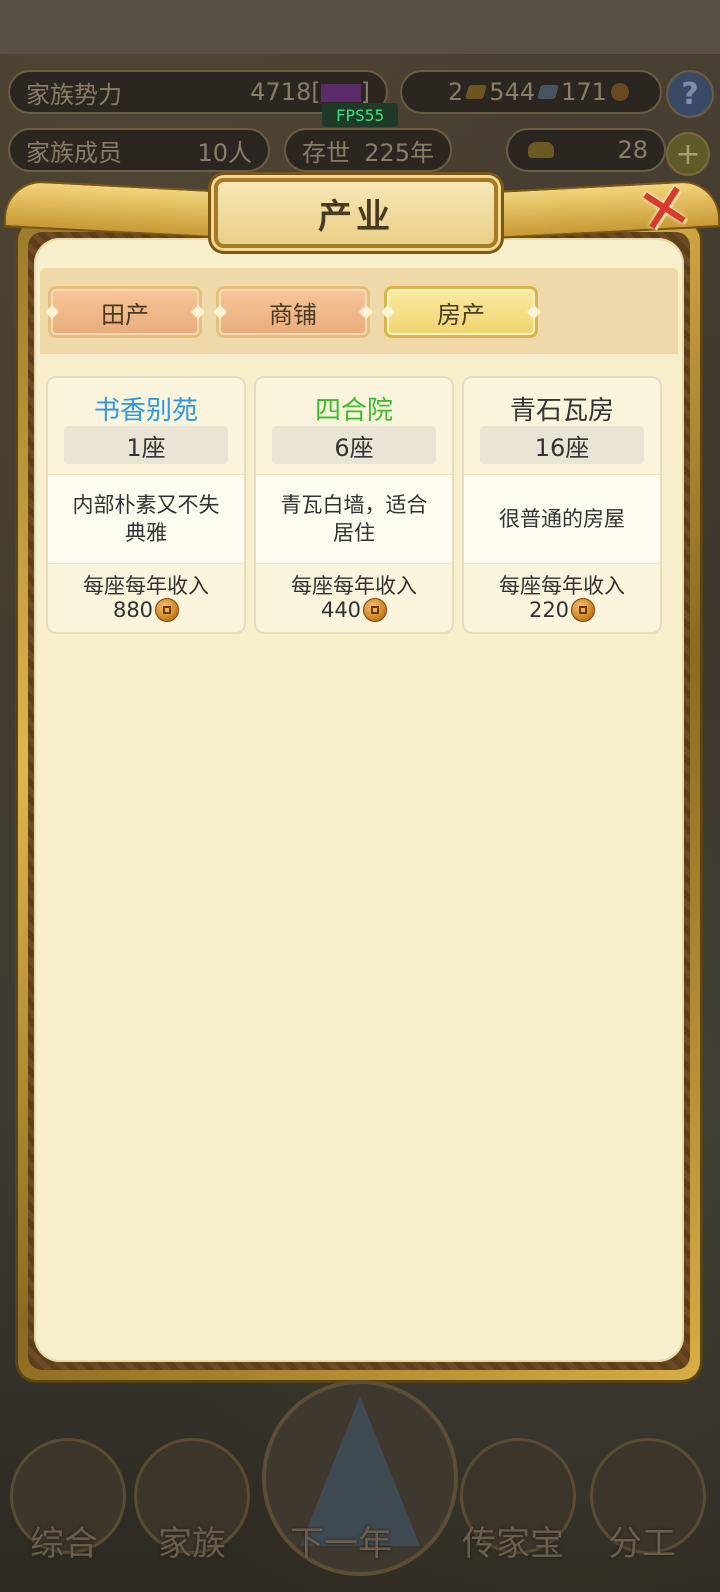 The image size is (720, 1592). What do you see at coordinates (293, 312) in the screenshot?
I see `tab-shops: 商铺` at bounding box center [293, 312].